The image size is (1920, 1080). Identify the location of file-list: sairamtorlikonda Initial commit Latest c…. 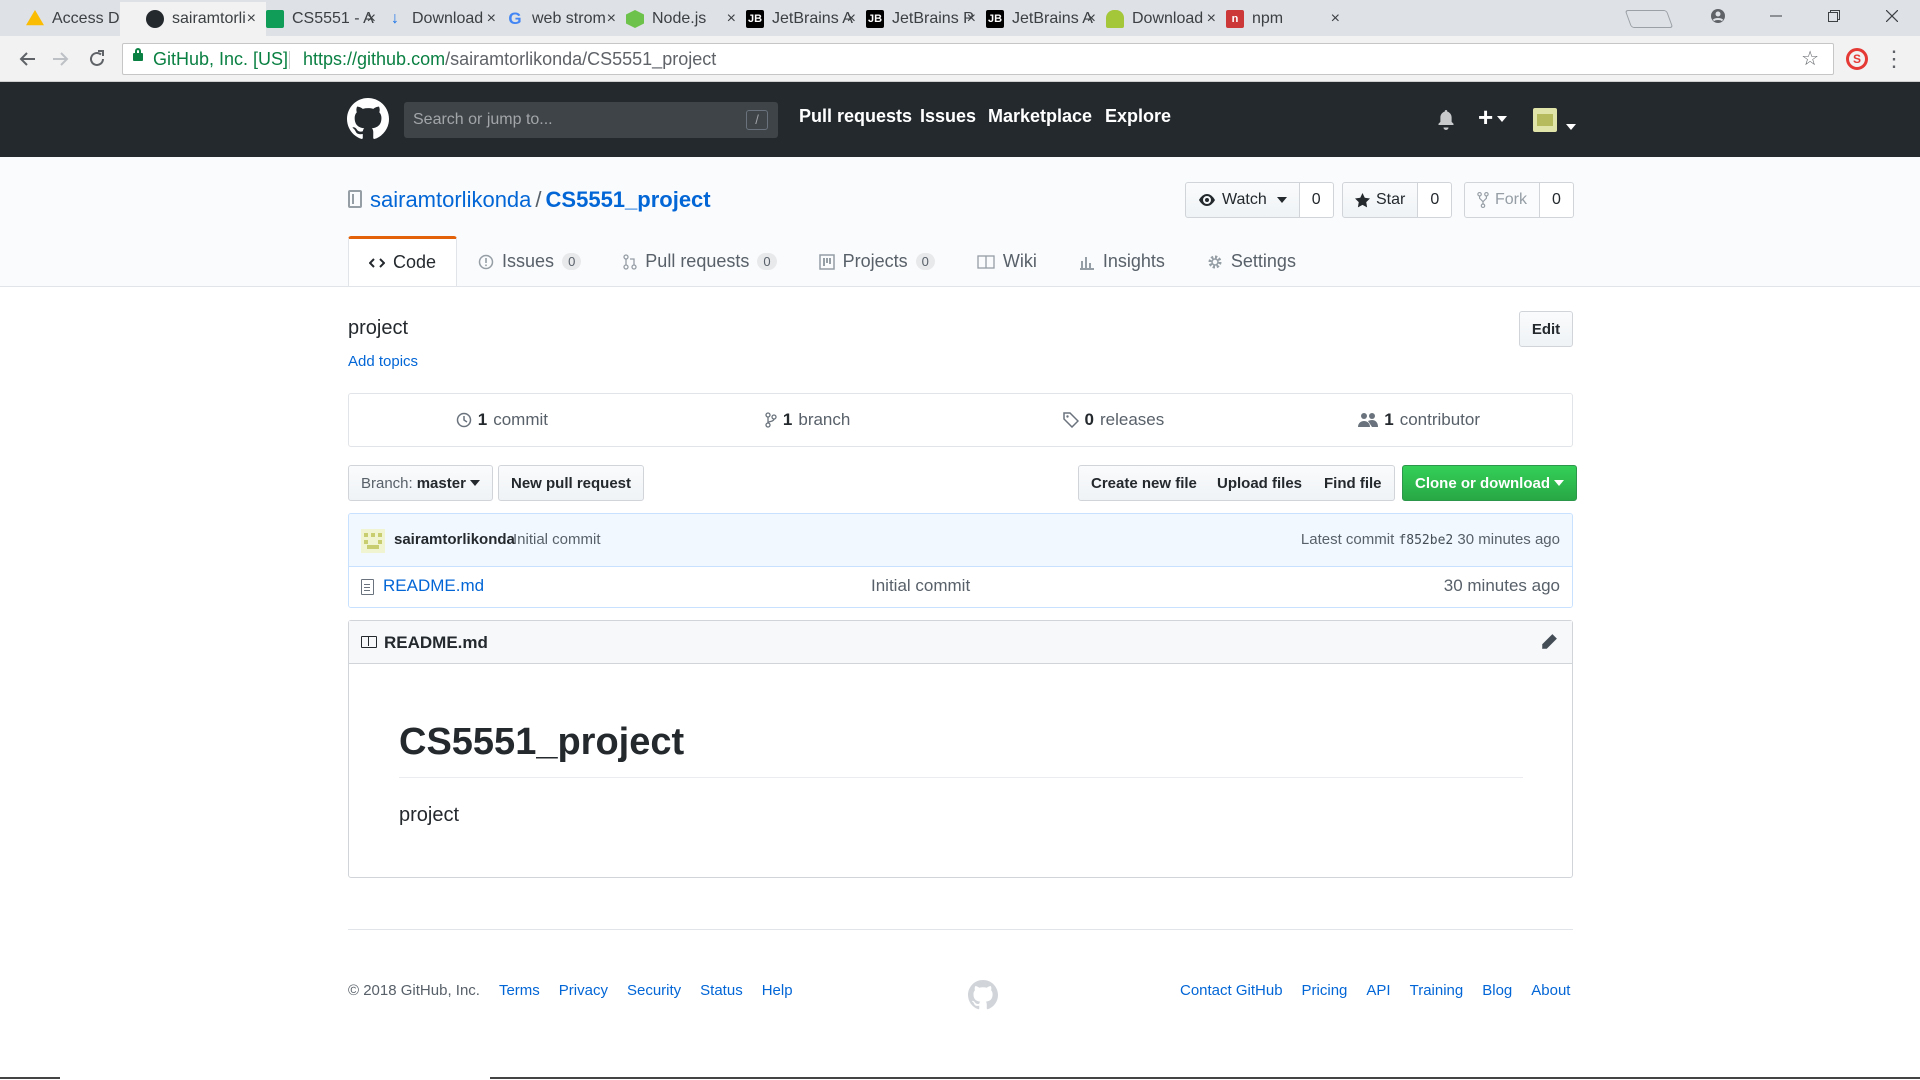
(960, 560).